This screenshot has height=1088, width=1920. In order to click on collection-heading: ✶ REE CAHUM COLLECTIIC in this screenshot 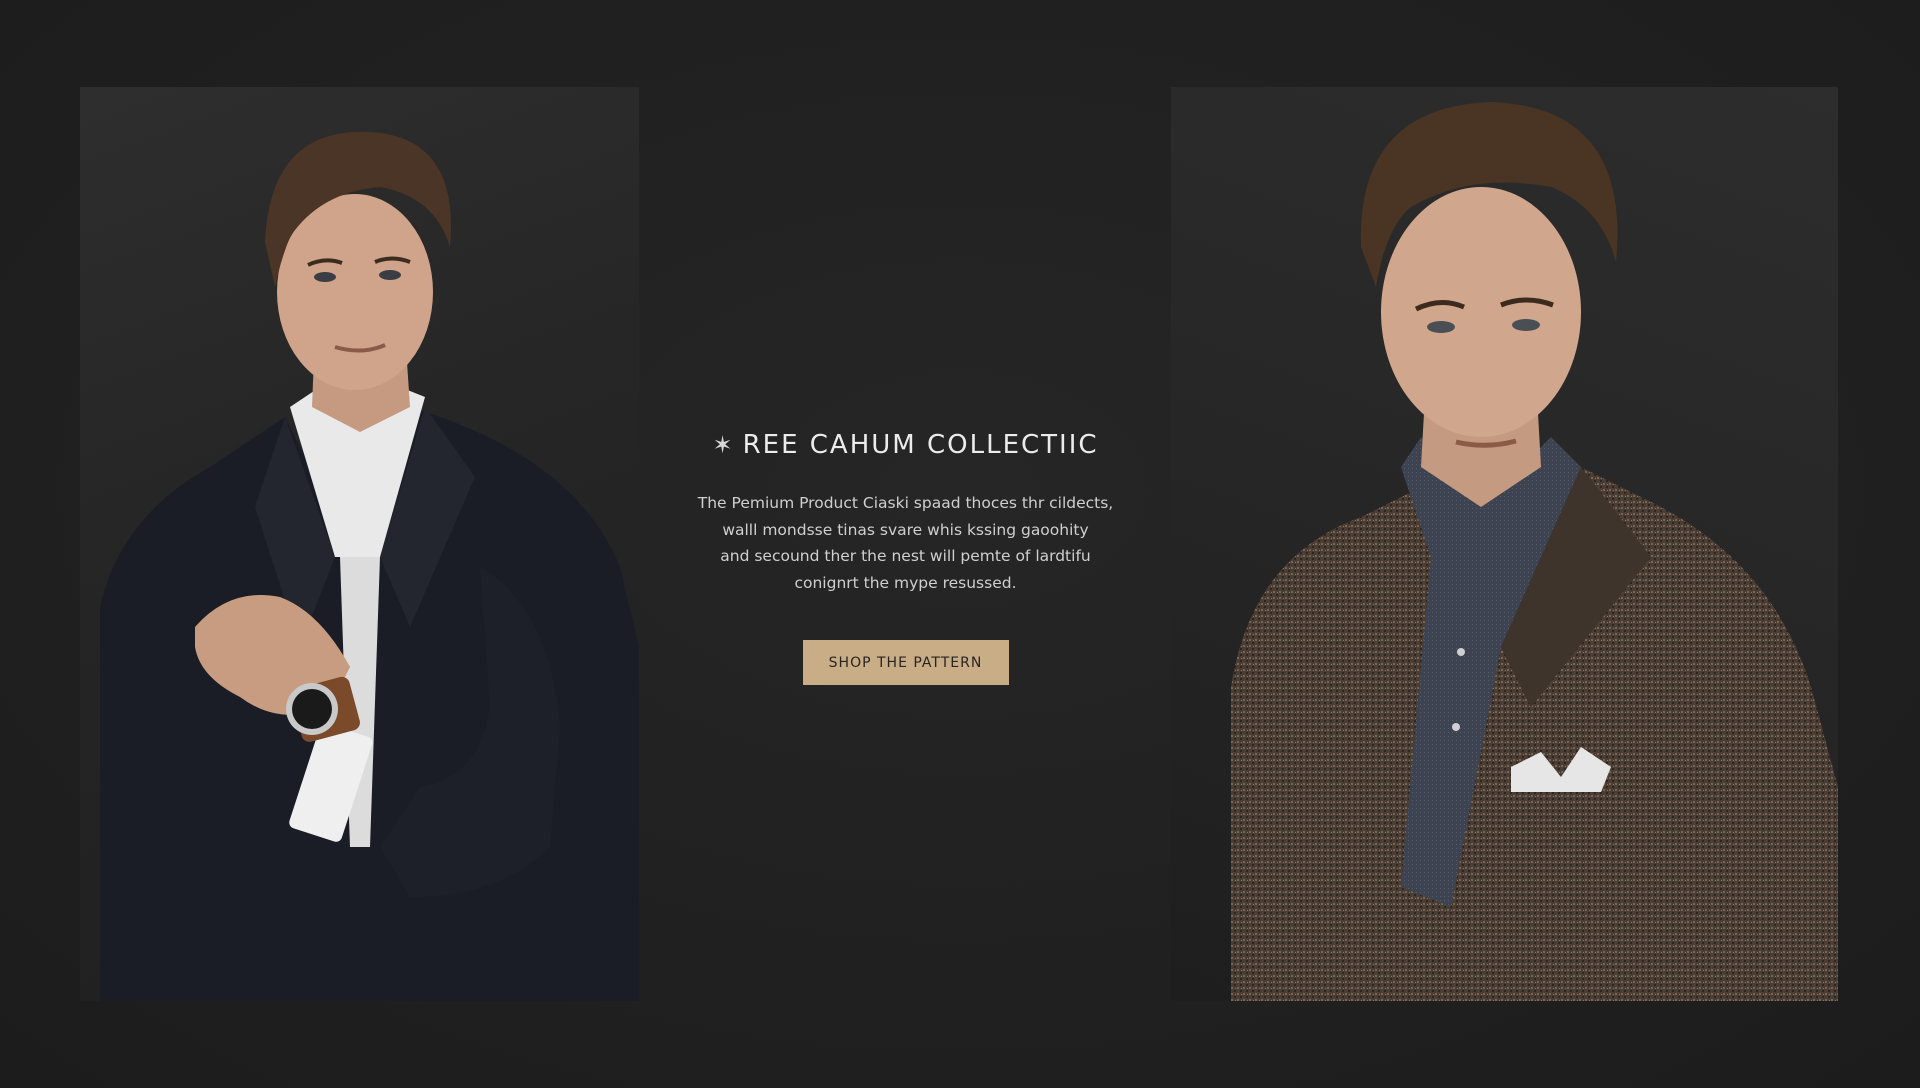, I will do `click(905, 445)`.